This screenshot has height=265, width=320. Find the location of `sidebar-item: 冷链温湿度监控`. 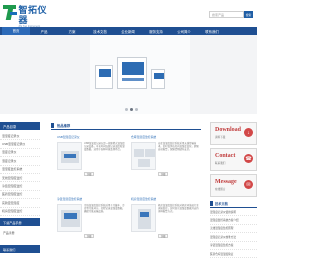

sidebar-item: 冷链温湿度监控 is located at coordinates (20, 186).